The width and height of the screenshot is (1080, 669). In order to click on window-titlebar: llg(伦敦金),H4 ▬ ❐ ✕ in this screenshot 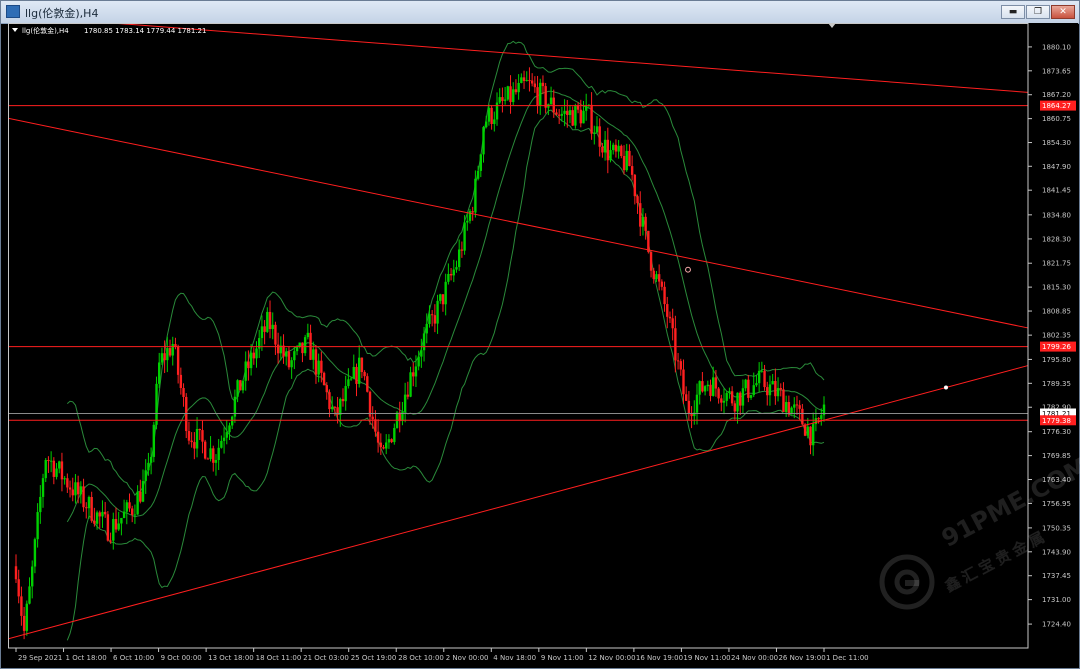, I will do `click(540, 12)`.